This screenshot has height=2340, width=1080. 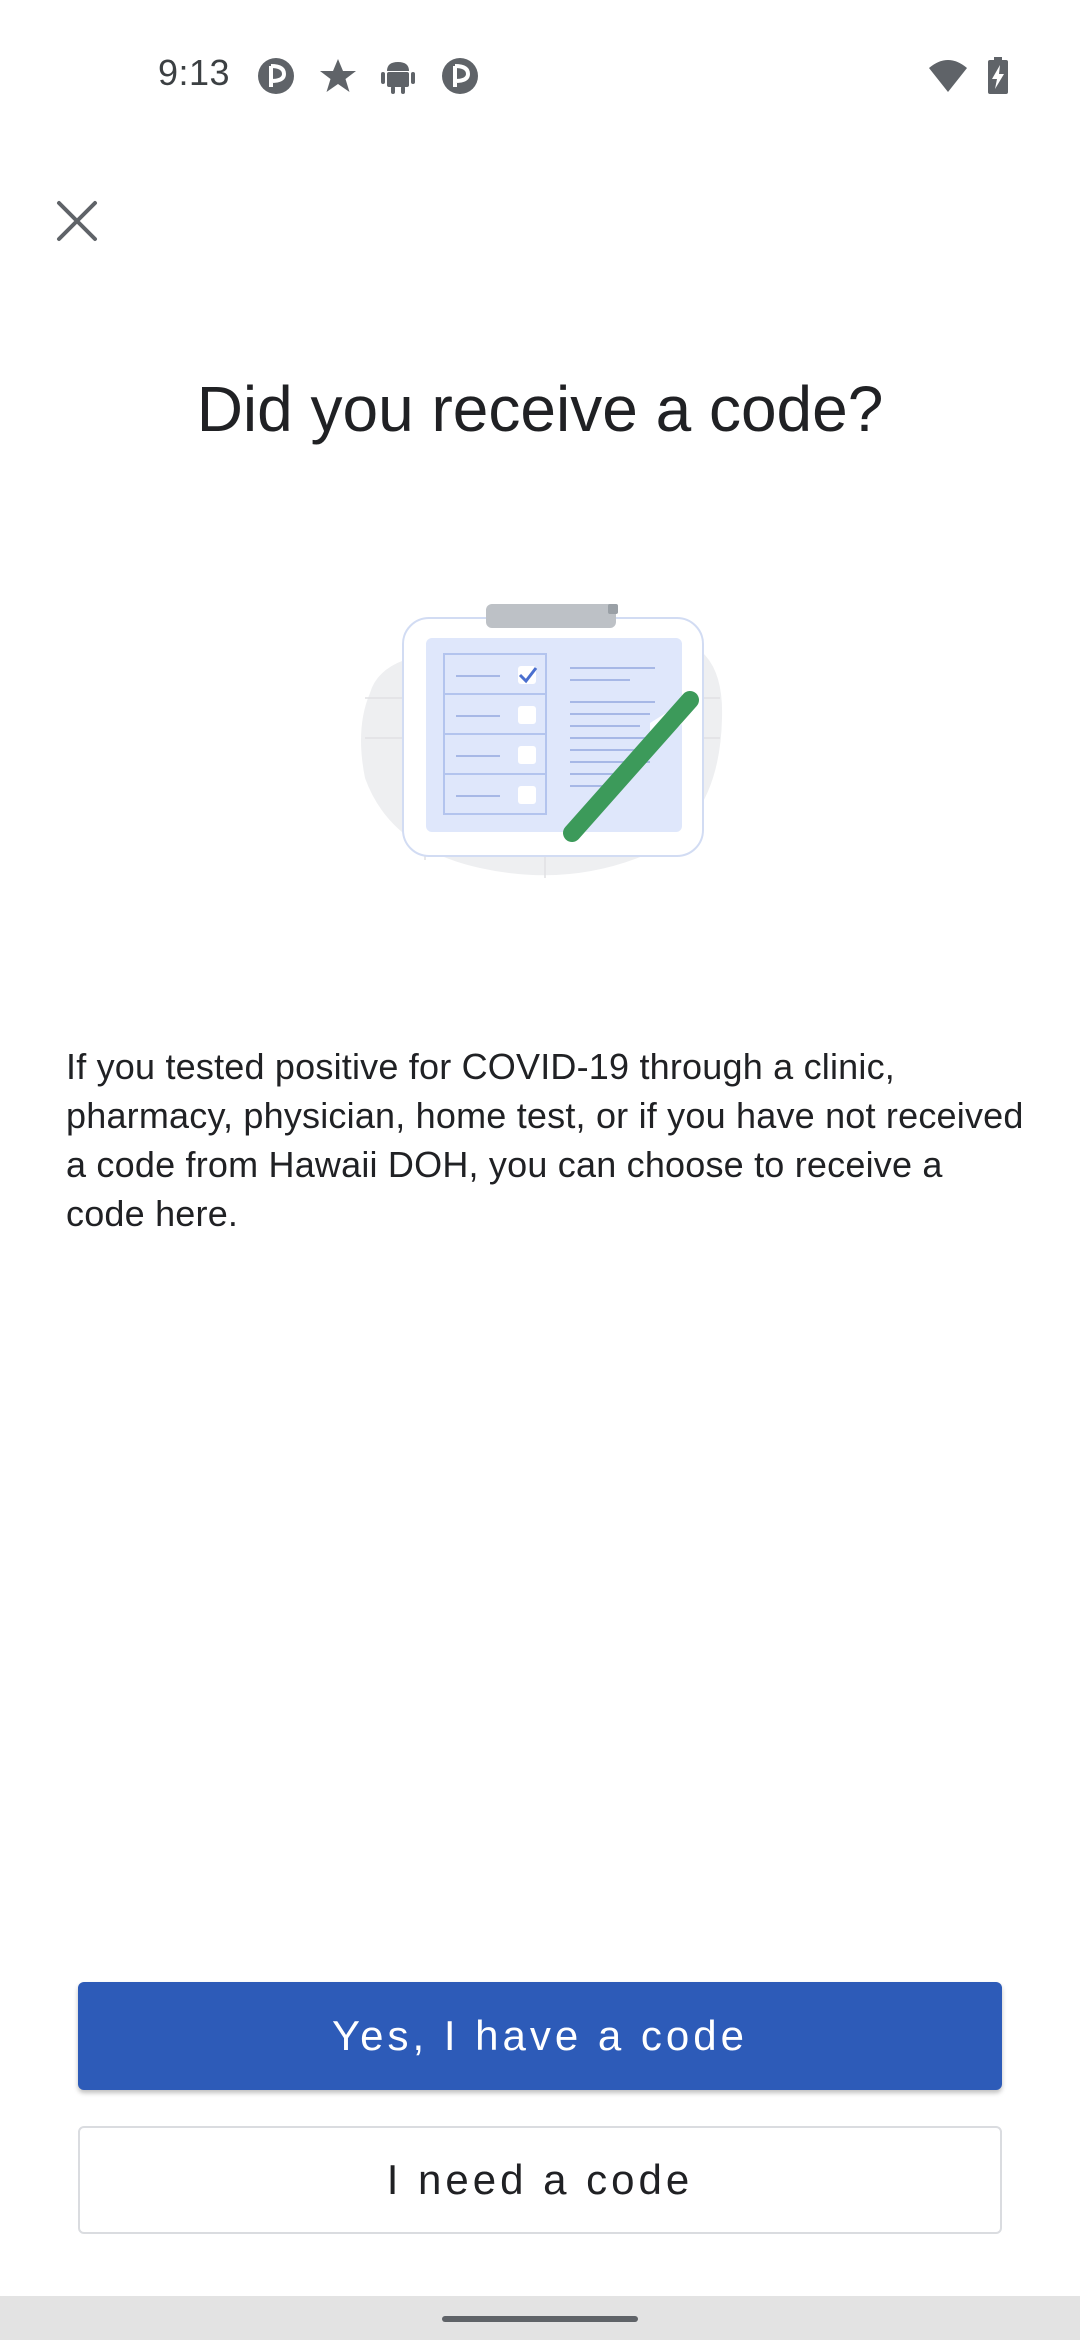 I want to click on navigation-bar, so click(x=540, y=2318).